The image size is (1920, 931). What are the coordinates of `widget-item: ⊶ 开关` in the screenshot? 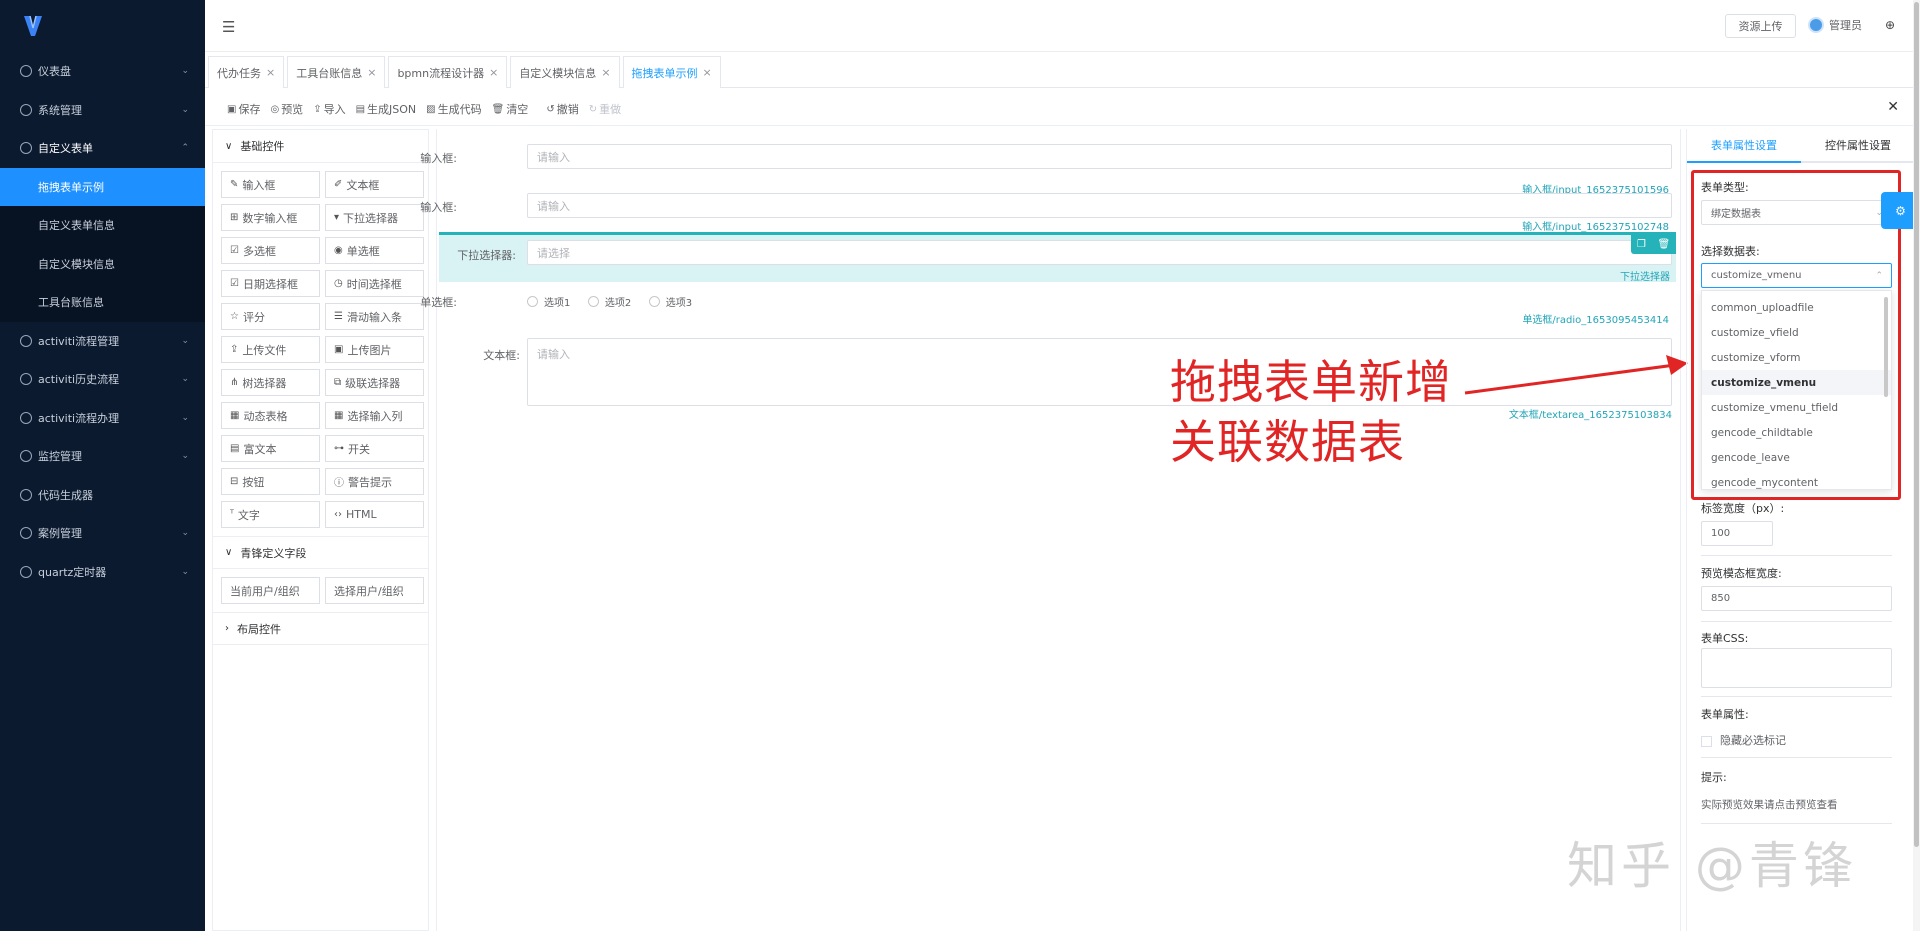 It's located at (374, 448).